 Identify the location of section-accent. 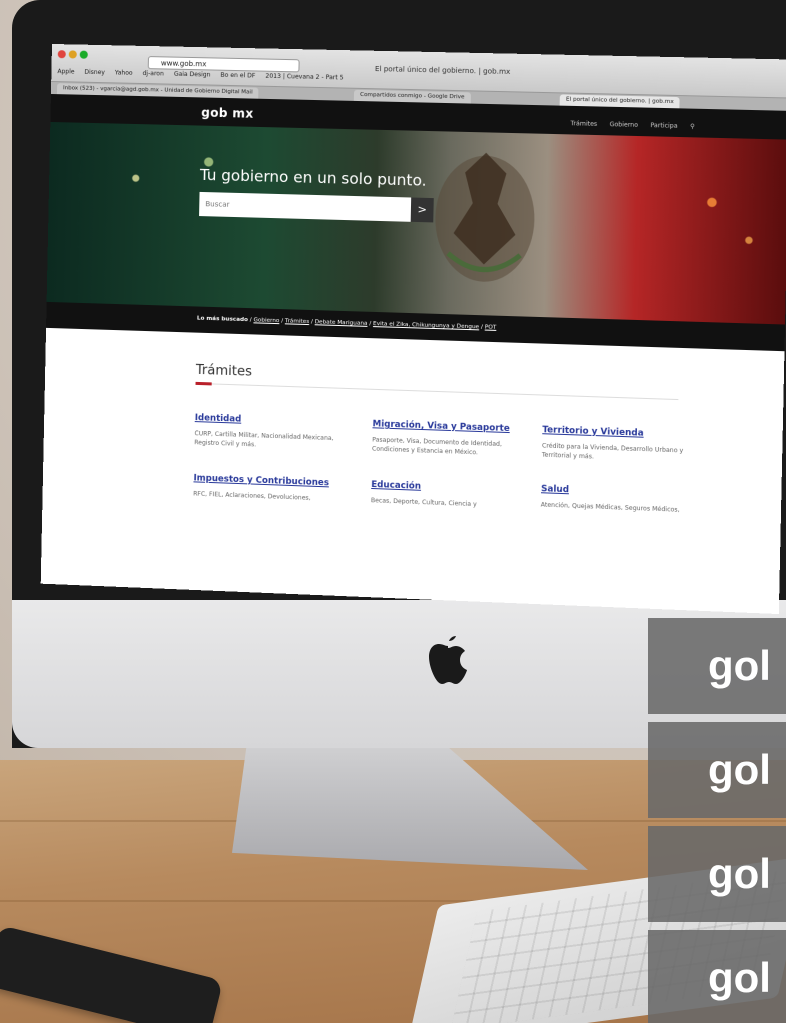
(203, 383).